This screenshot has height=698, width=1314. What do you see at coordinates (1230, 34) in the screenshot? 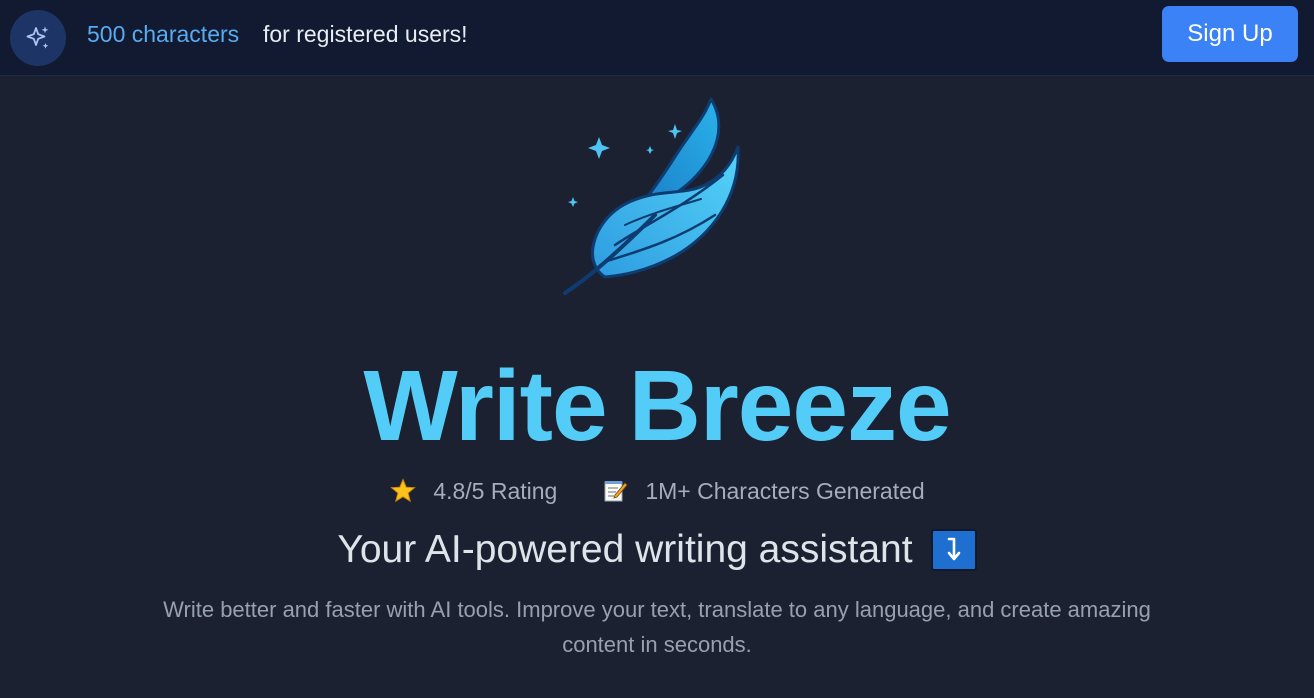
I see `sign-up-button: Sign Up` at bounding box center [1230, 34].